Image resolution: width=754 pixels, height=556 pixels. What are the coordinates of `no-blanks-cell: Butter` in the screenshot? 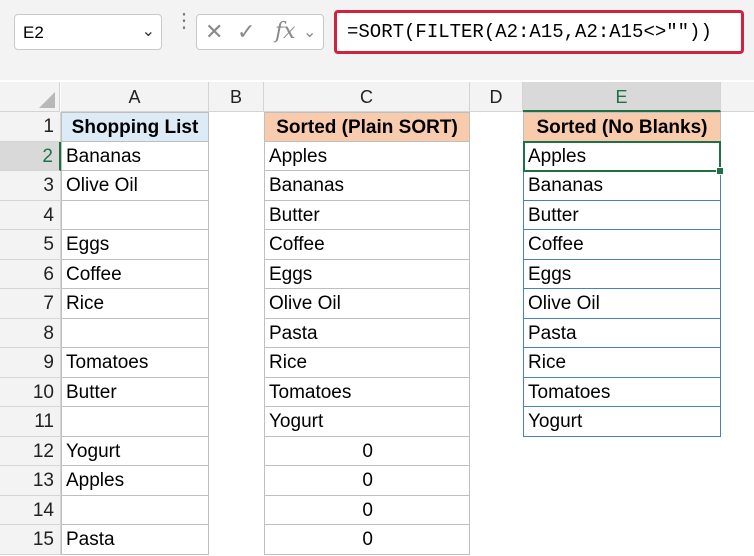 It's located at (622, 215).